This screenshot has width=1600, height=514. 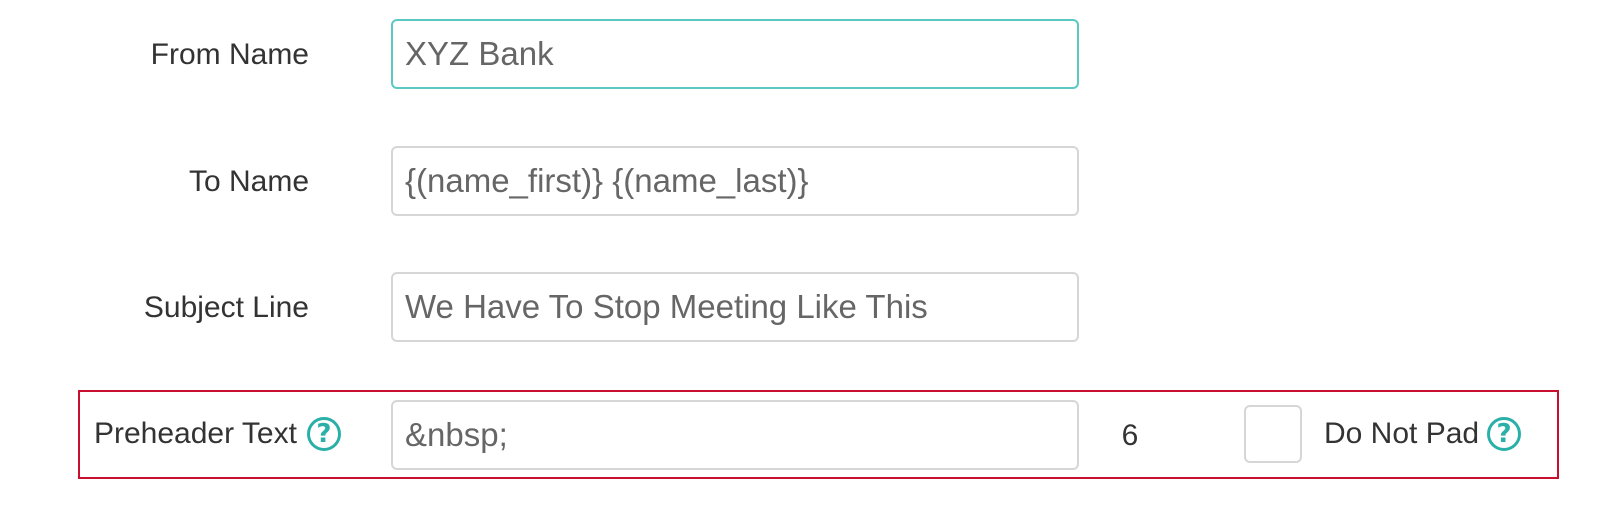 What do you see at coordinates (735, 54) in the screenshot?
I see `from-name-input` at bounding box center [735, 54].